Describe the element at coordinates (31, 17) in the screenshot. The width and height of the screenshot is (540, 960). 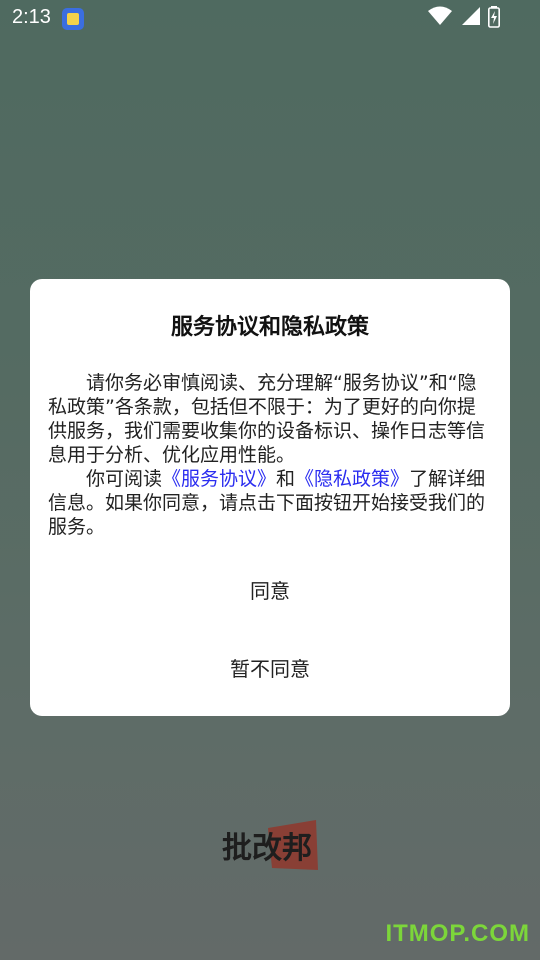
I see `status-time: 2:13` at that location.